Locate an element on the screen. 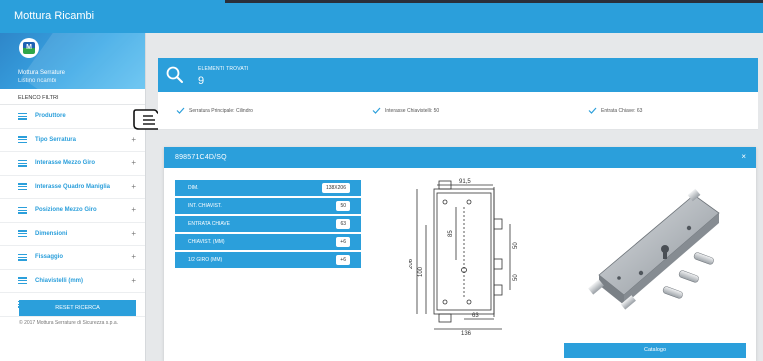 The image size is (763, 361). results-count: 9 is located at coordinates (201, 81).